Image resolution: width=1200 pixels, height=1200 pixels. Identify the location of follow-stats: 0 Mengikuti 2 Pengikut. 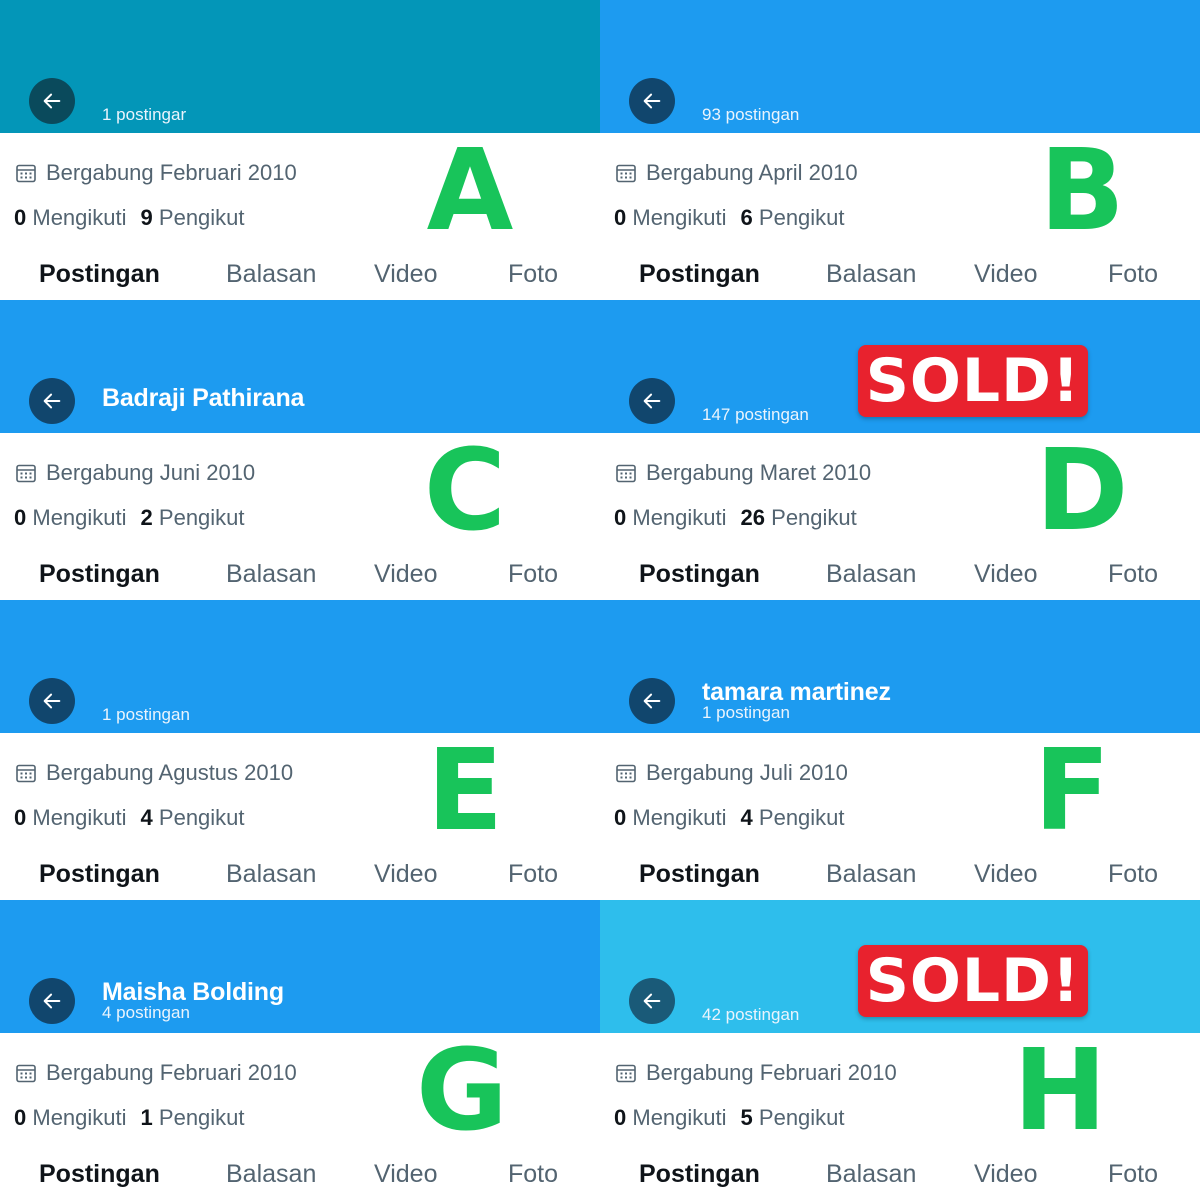
(129, 518).